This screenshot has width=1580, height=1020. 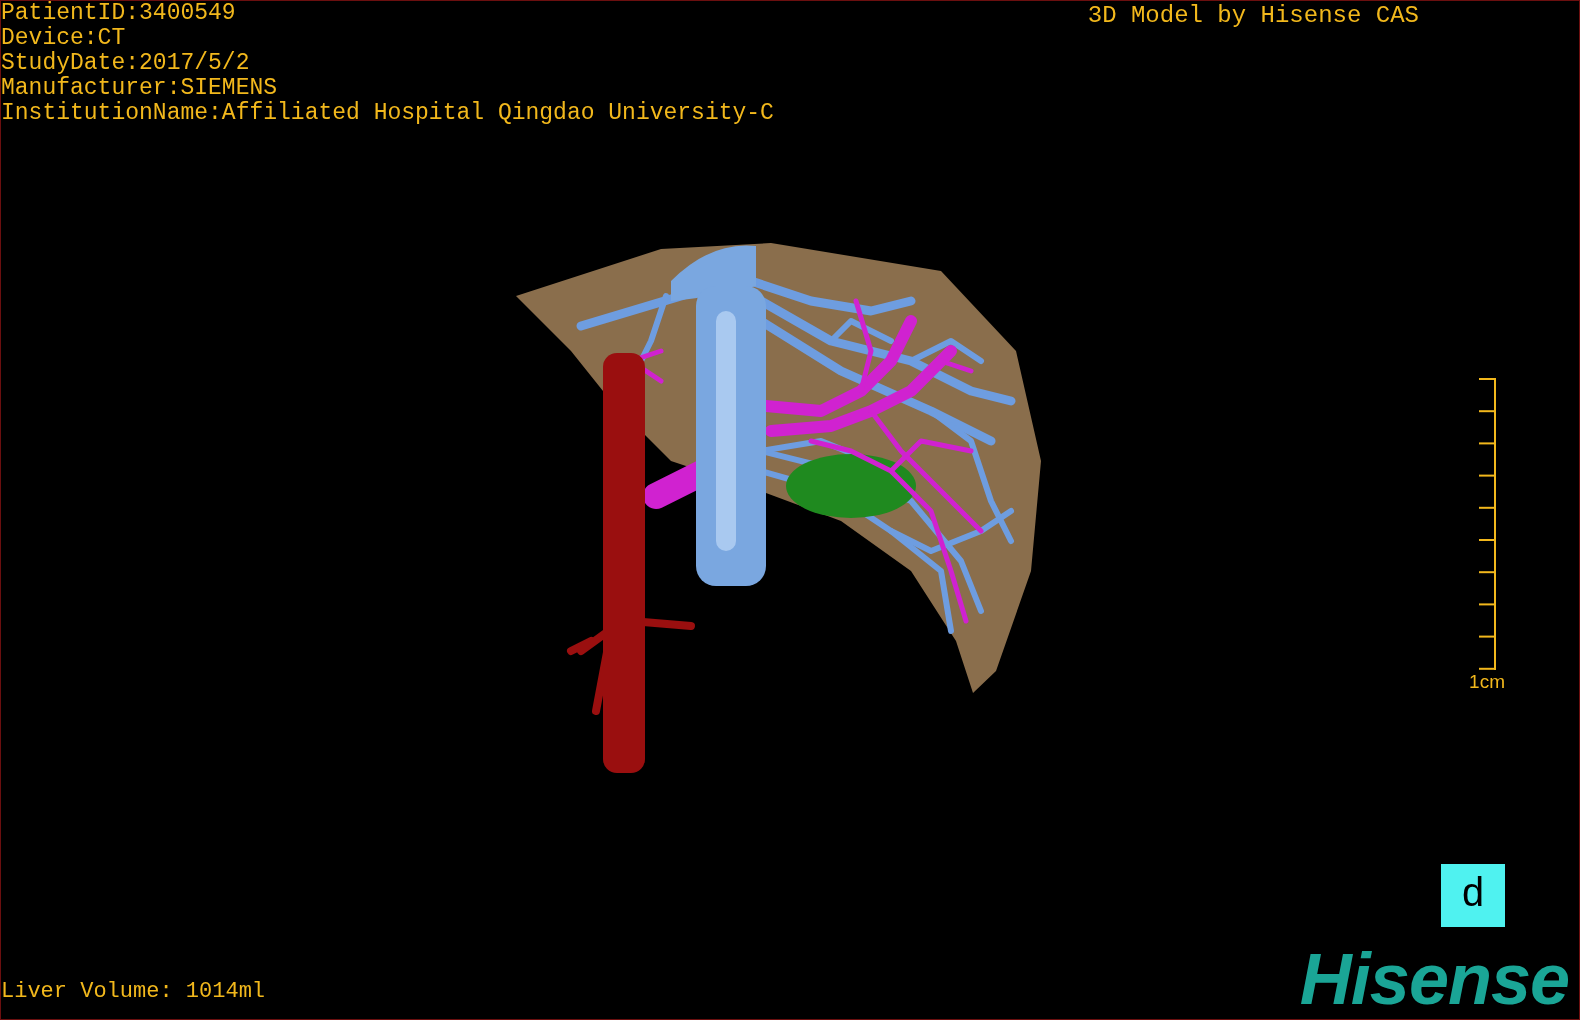 What do you see at coordinates (1473, 895) in the screenshot?
I see `orientation-marker-button: d` at bounding box center [1473, 895].